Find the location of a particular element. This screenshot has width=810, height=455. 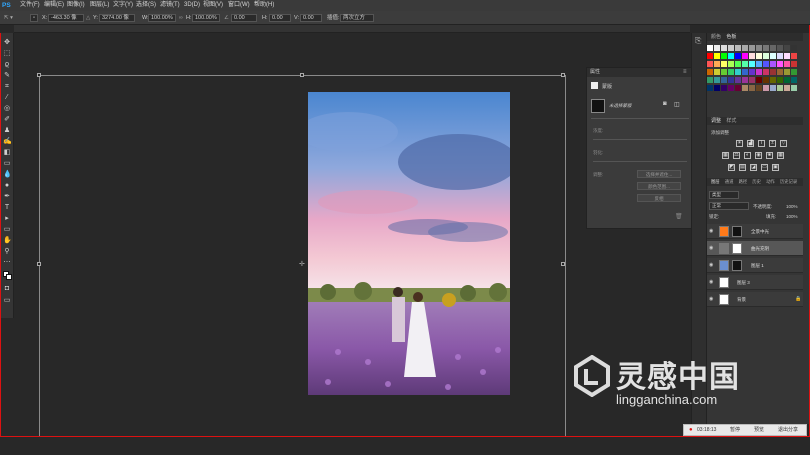

layer-row: ◉ 图层 1 is located at coordinates (755, 265).